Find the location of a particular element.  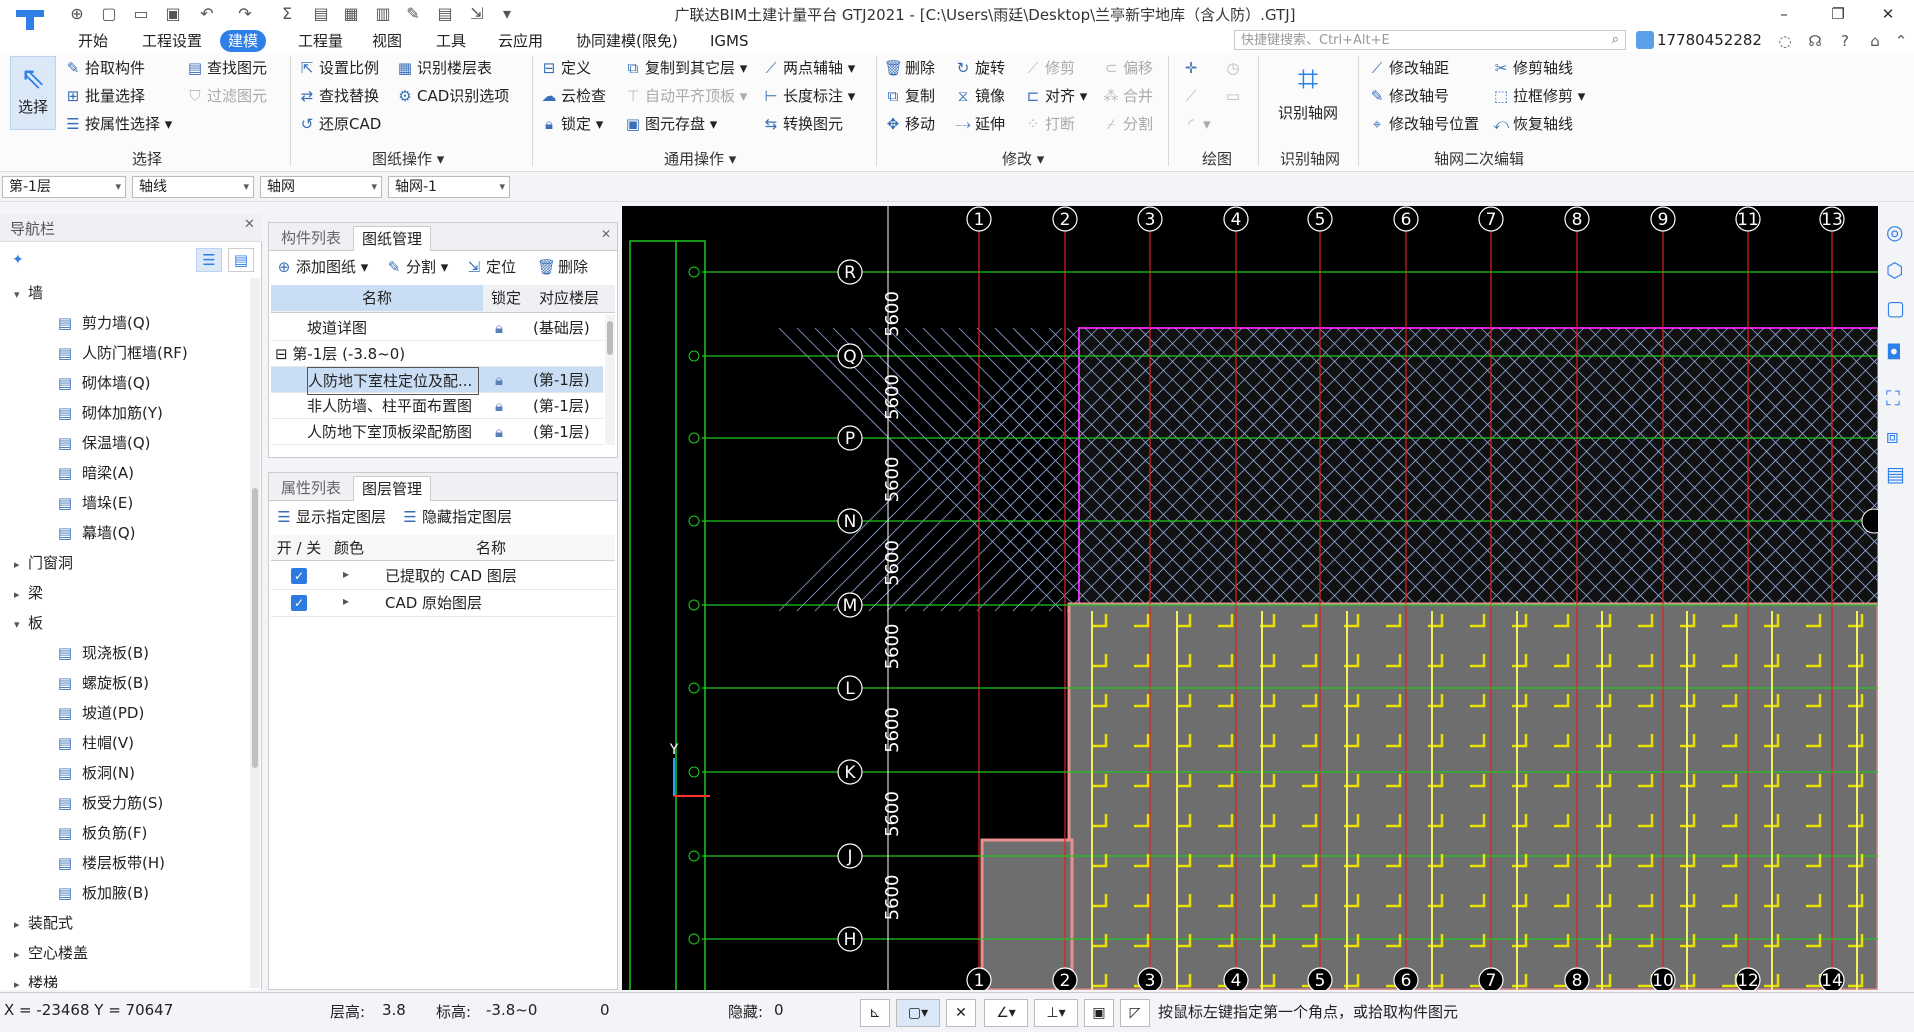

export-icon: ⇲ is located at coordinates (477, 14).